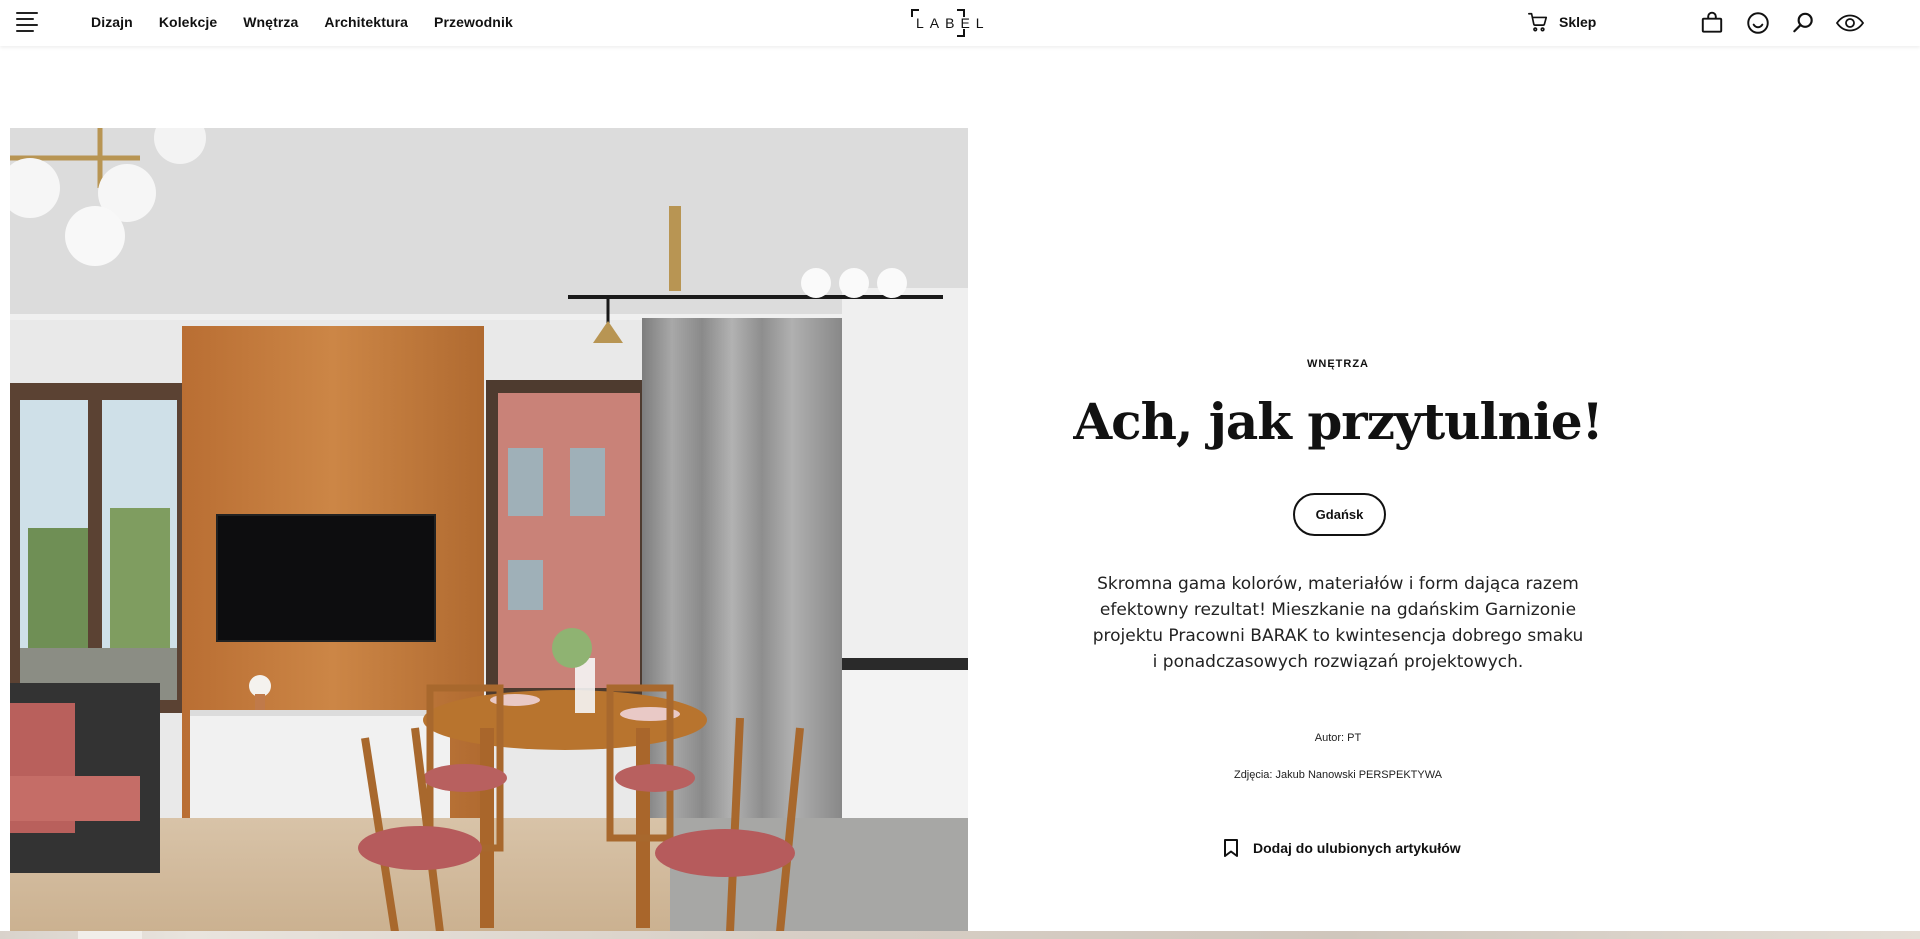 The image size is (1920, 939). Describe the element at coordinates (1339, 514) in the screenshot. I see `location-tag-button: Gdańsk` at that location.